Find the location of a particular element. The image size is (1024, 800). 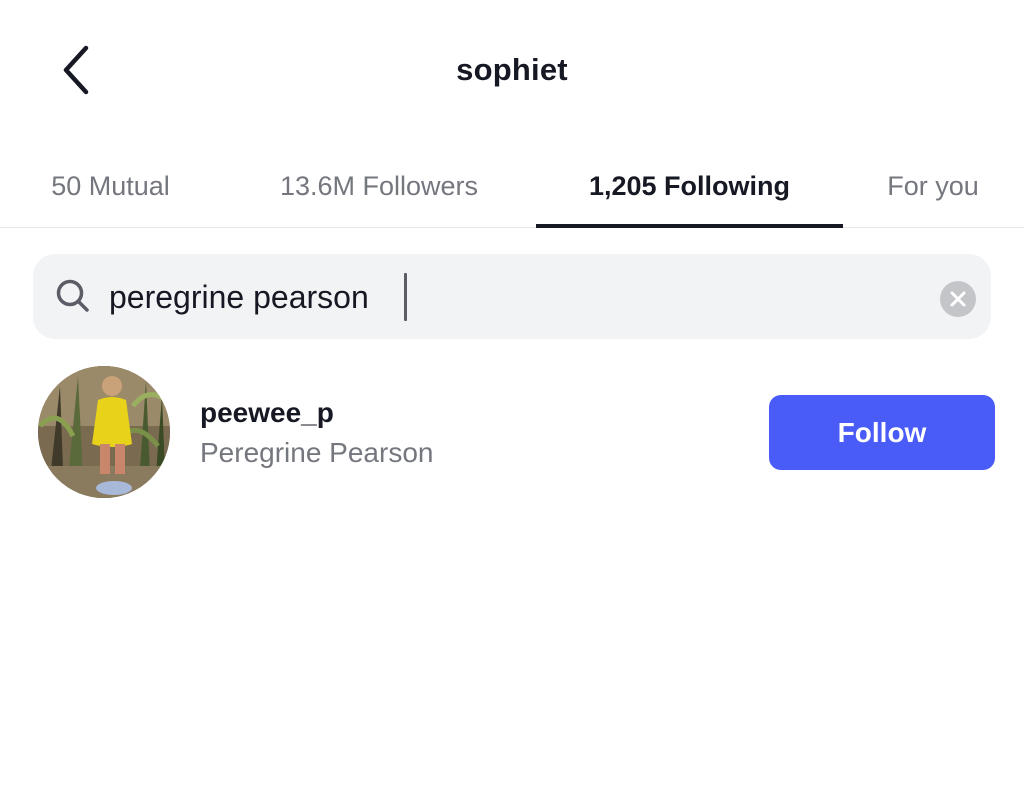

follow-button: Follow is located at coordinates (882, 432).